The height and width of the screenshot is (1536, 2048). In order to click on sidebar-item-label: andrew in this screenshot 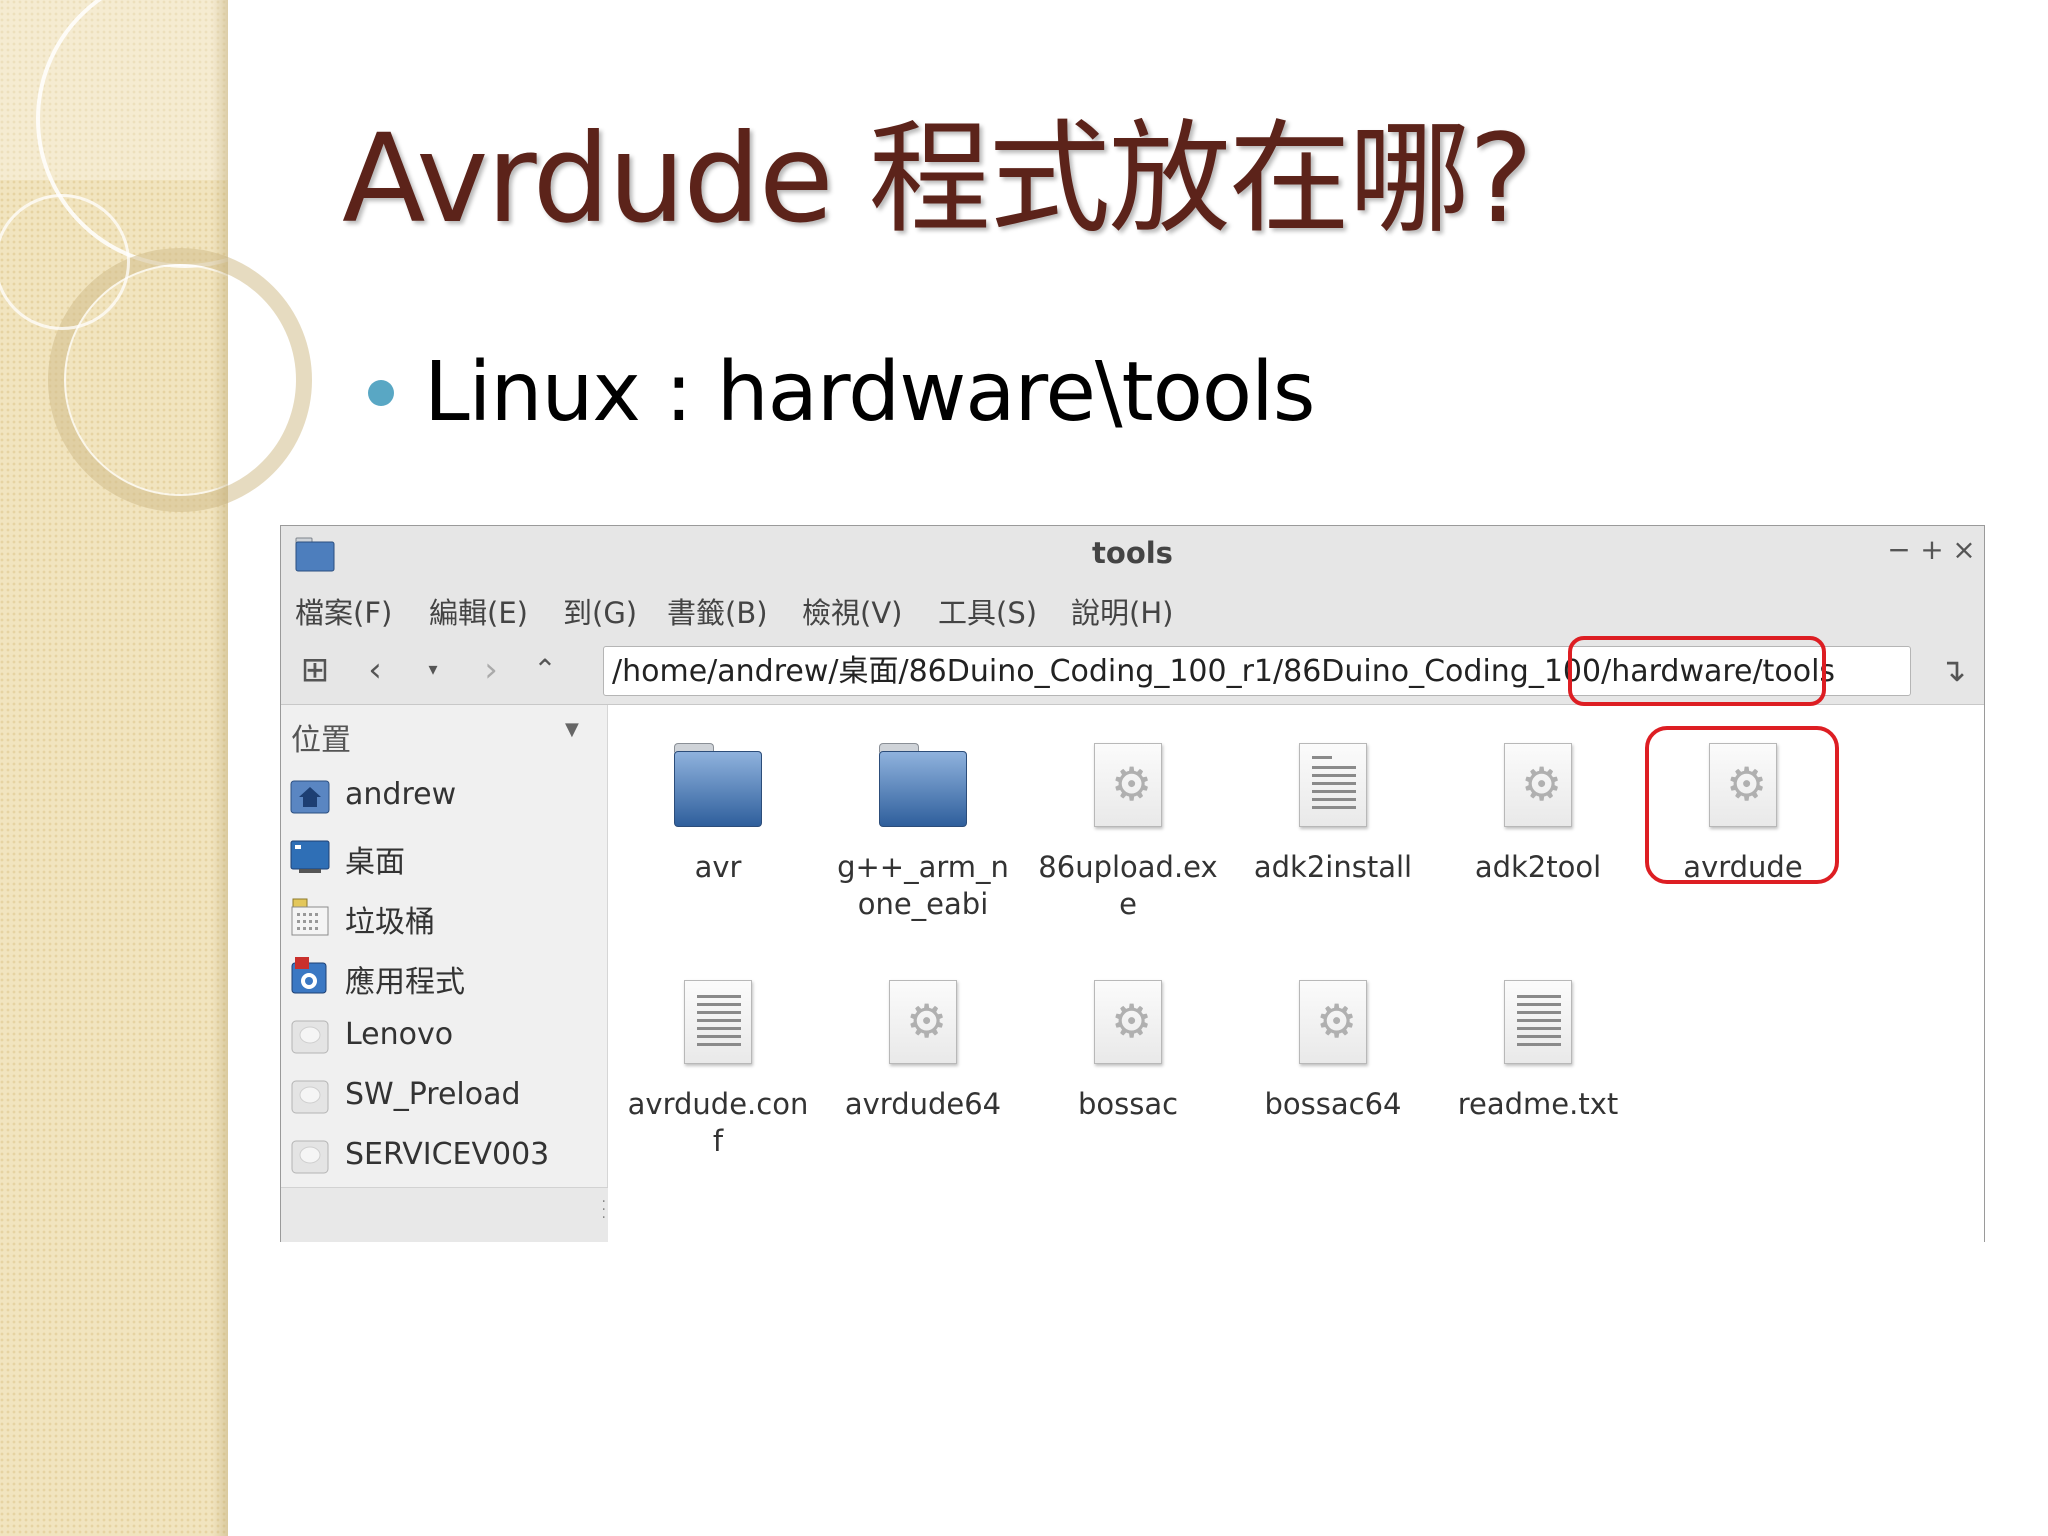, I will do `click(401, 794)`.